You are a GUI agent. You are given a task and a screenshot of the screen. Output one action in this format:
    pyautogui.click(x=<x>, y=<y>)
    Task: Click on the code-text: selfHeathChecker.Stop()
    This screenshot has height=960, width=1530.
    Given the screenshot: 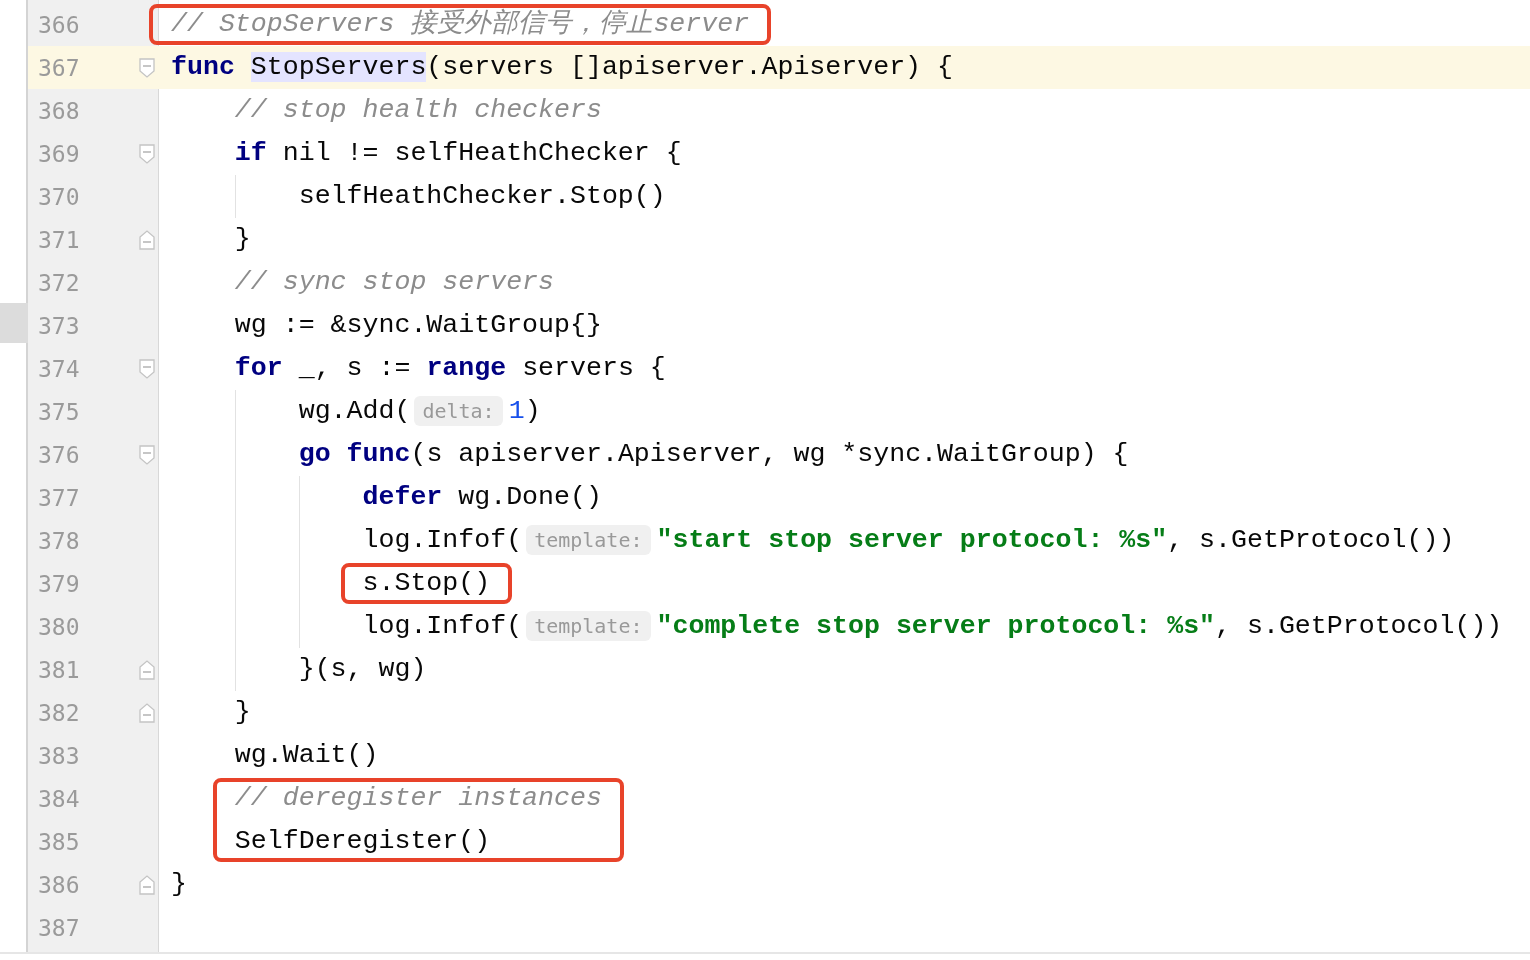 What is the action you would take?
    pyautogui.click(x=482, y=196)
    